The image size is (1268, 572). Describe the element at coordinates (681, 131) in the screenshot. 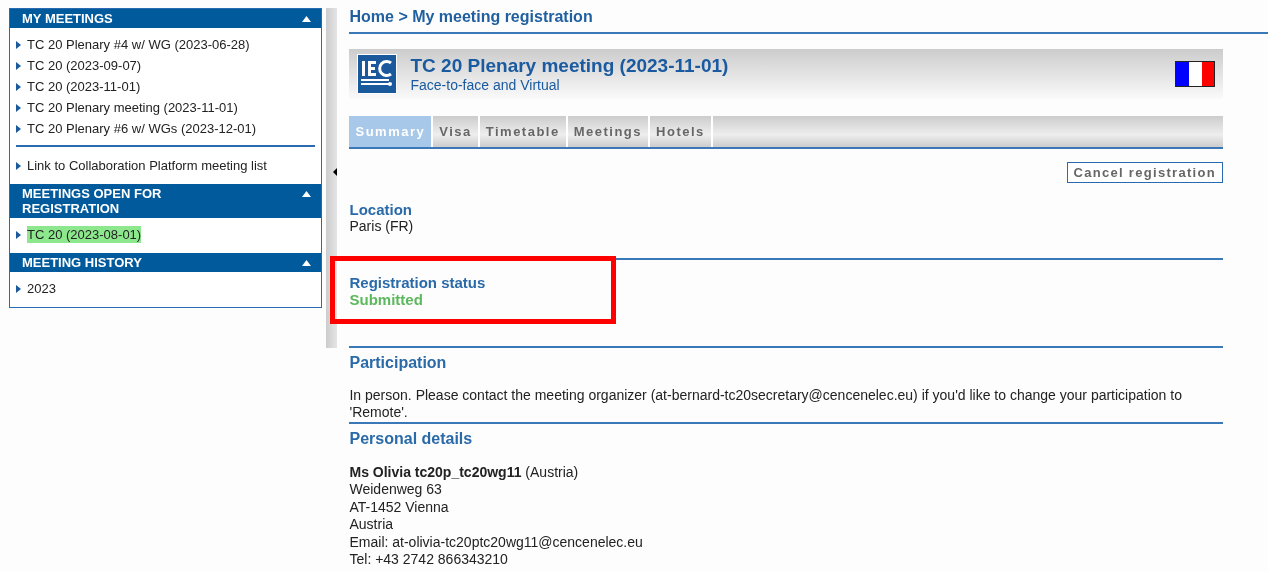

I see `tab: Hotels` at that location.